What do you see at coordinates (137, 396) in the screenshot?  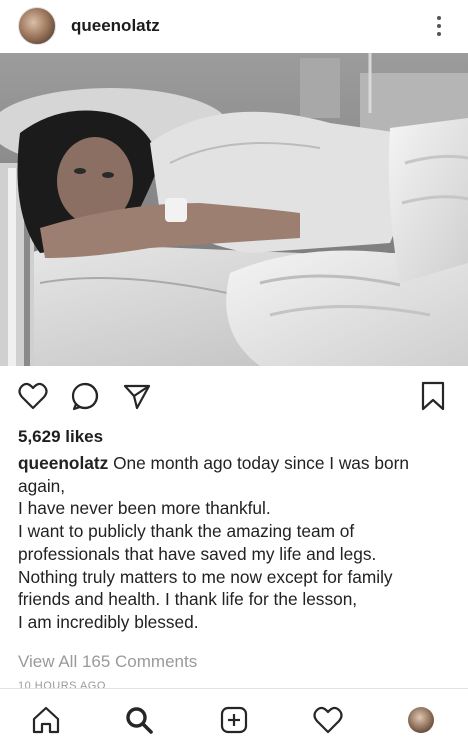 I see `send-icon` at bounding box center [137, 396].